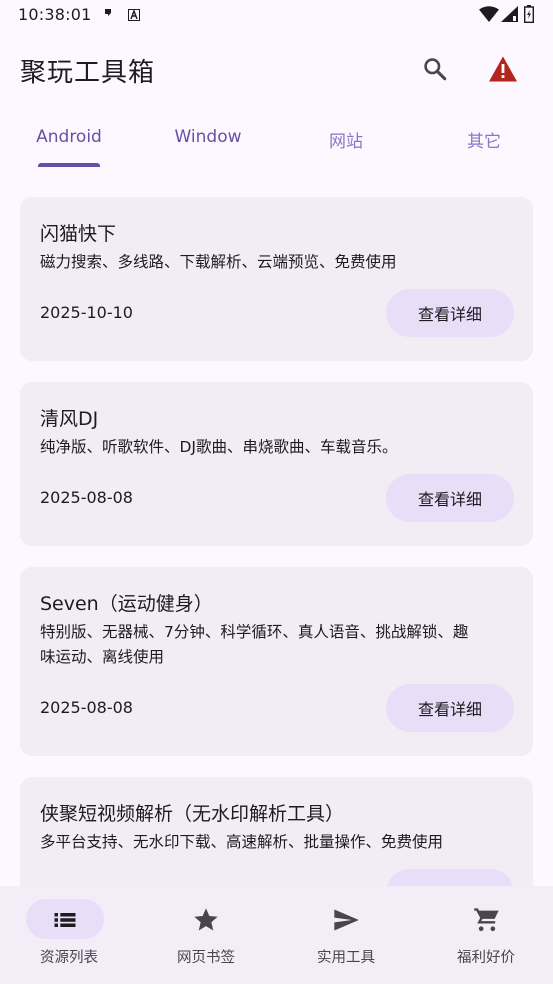 This screenshot has width=553, height=984. What do you see at coordinates (55, 14) in the screenshot?
I see `status-time: 10:38:01` at bounding box center [55, 14].